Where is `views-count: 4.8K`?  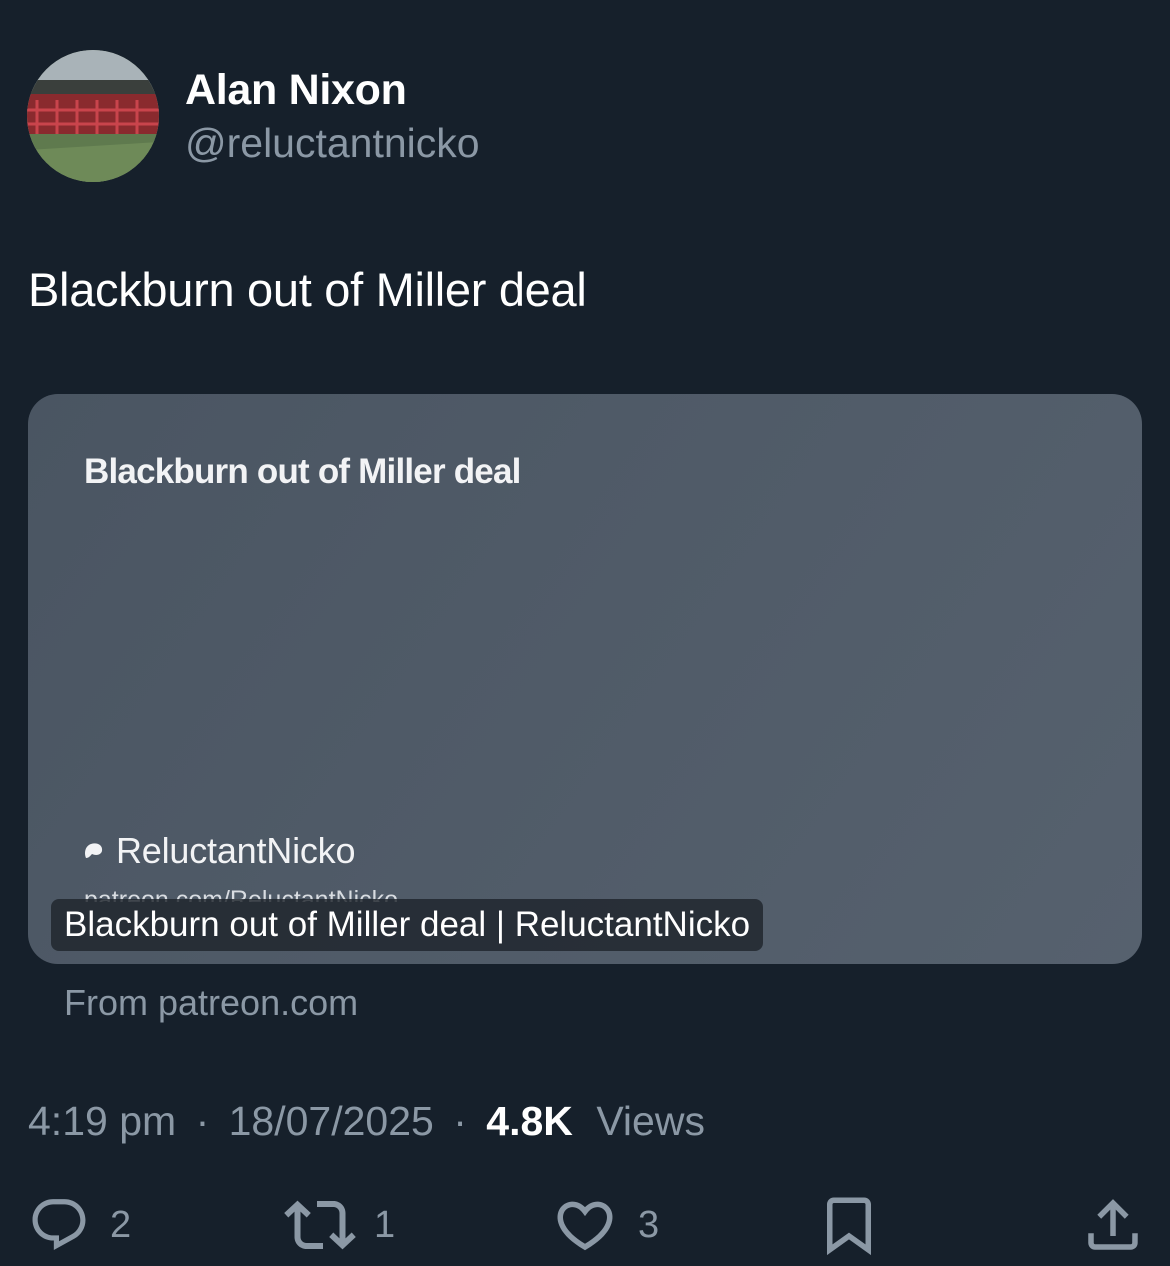 views-count: 4.8K is located at coordinates (529, 1121).